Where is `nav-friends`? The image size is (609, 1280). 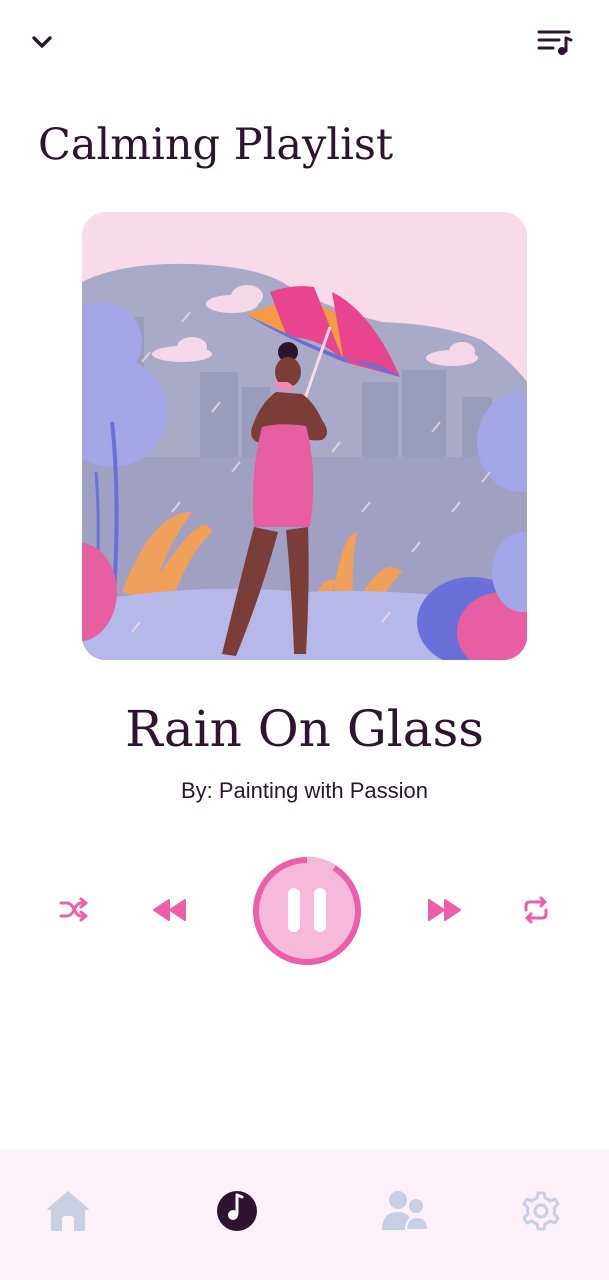
nav-friends is located at coordinates (405, 1211).